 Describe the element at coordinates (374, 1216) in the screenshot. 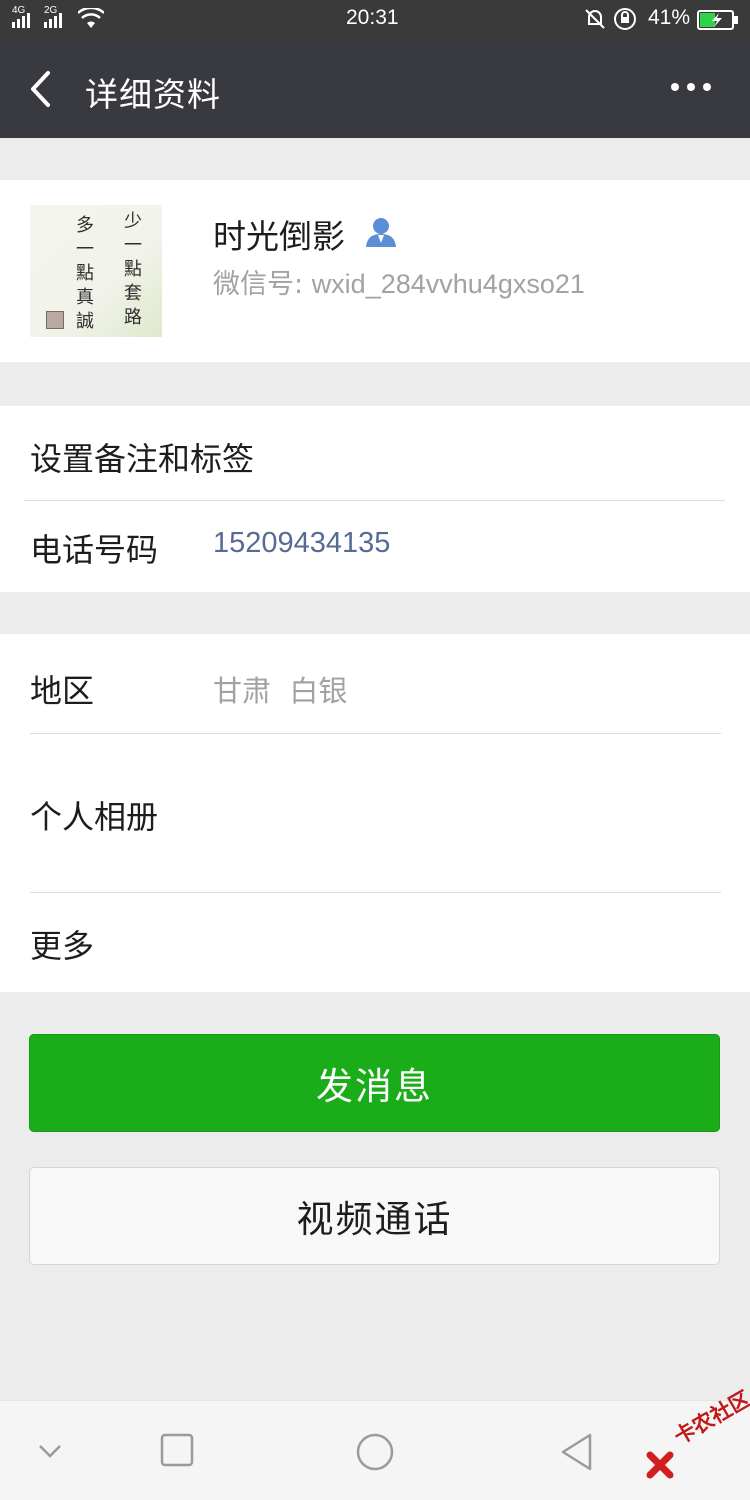

I see `video-call-button: 视频通话` at that location.